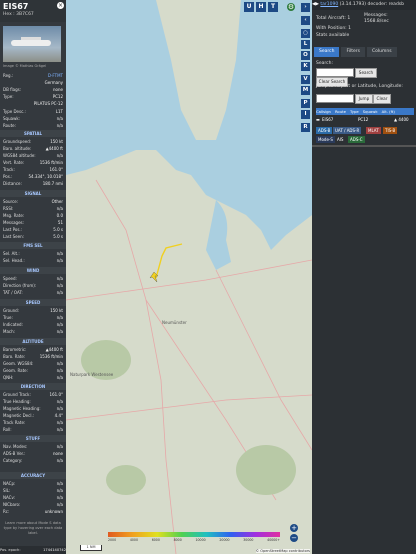  What do you see at coordinates (194, 534) in the screenshot?
I see `altitude-color-legend` at bounding box center [194, 534].